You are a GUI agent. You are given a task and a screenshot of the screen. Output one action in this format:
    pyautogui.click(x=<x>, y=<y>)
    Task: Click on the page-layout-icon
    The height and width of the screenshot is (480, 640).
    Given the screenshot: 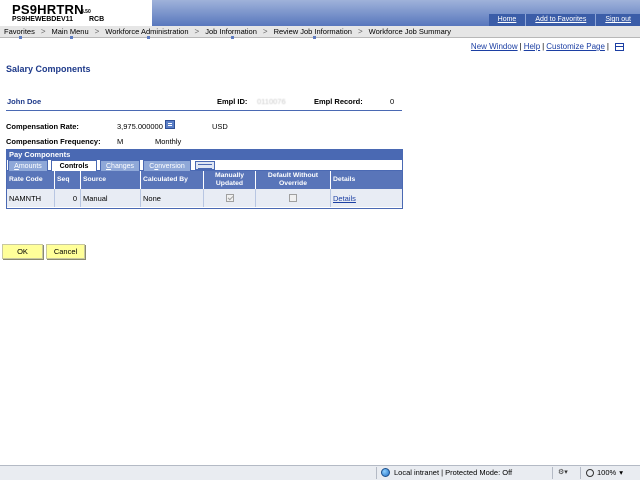 What is the action you would take?
    pyautogui.click(x=619, y=46)
    